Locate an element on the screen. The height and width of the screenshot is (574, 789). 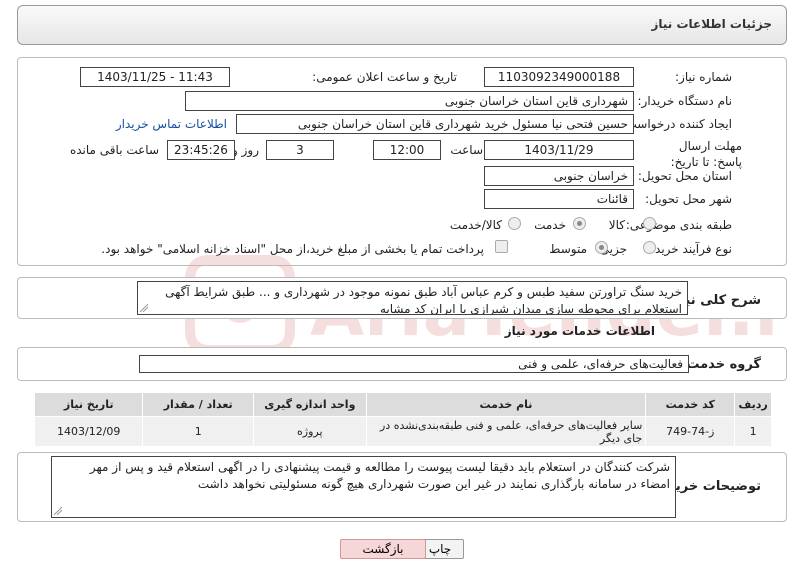
col-header-need-date: تاریخ نیاز is located at coordinates (88, 404).